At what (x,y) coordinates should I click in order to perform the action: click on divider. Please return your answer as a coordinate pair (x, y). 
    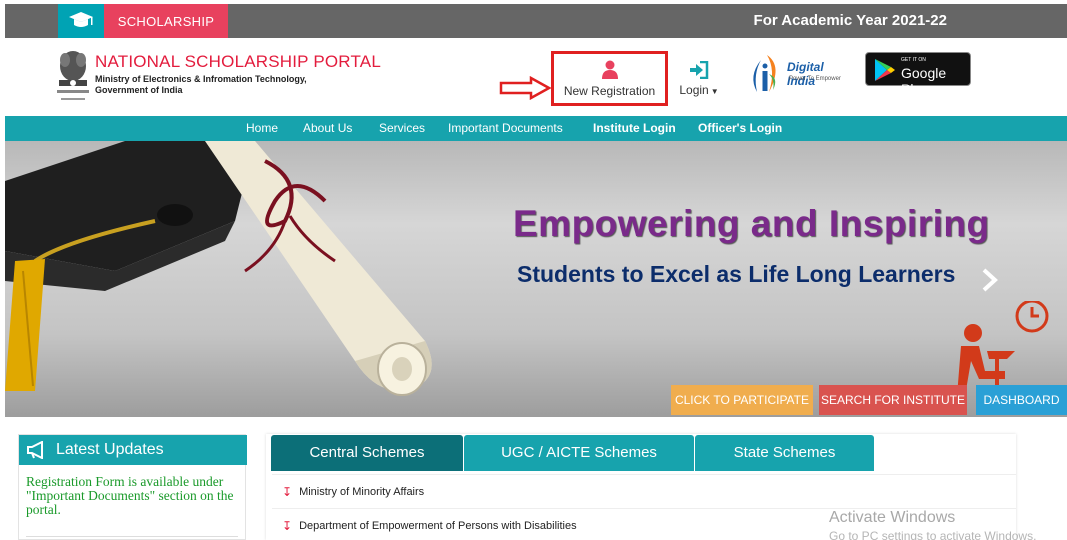
    Looking at the image, I should click on (132, 536).